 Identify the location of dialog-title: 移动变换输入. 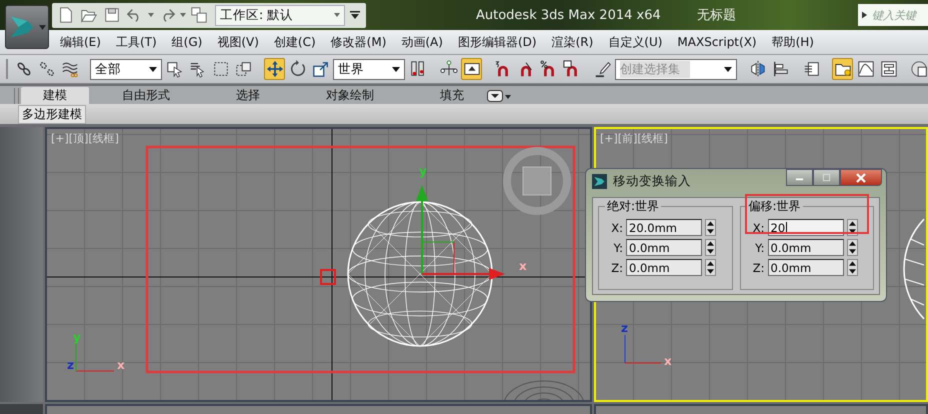
(652, 181).